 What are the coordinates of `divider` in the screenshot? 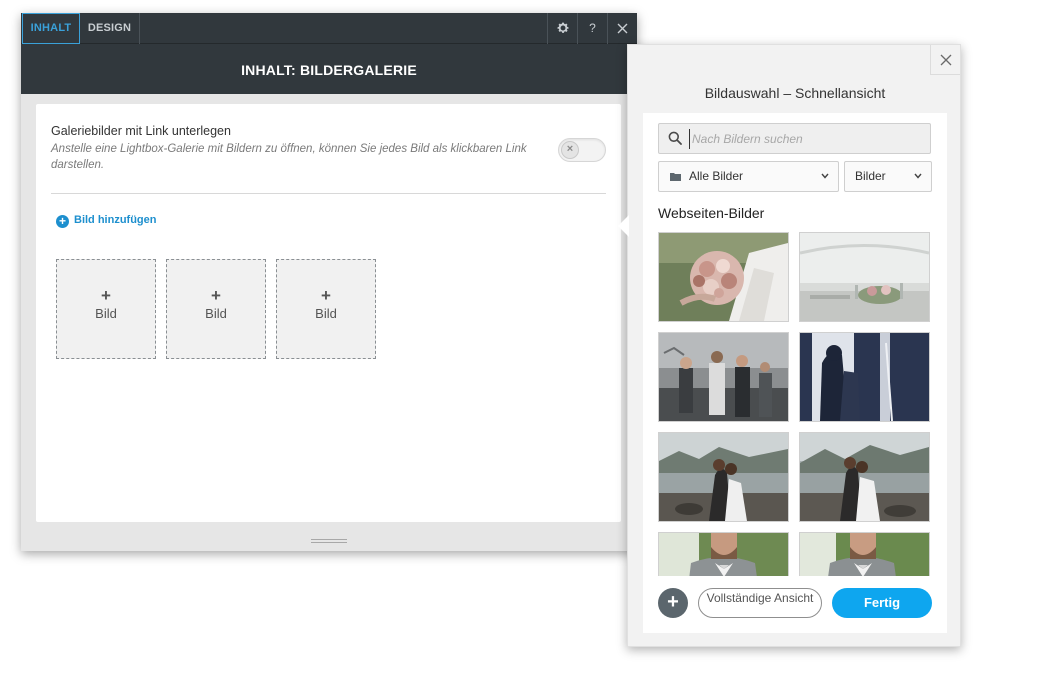 It's located at (328, 193).